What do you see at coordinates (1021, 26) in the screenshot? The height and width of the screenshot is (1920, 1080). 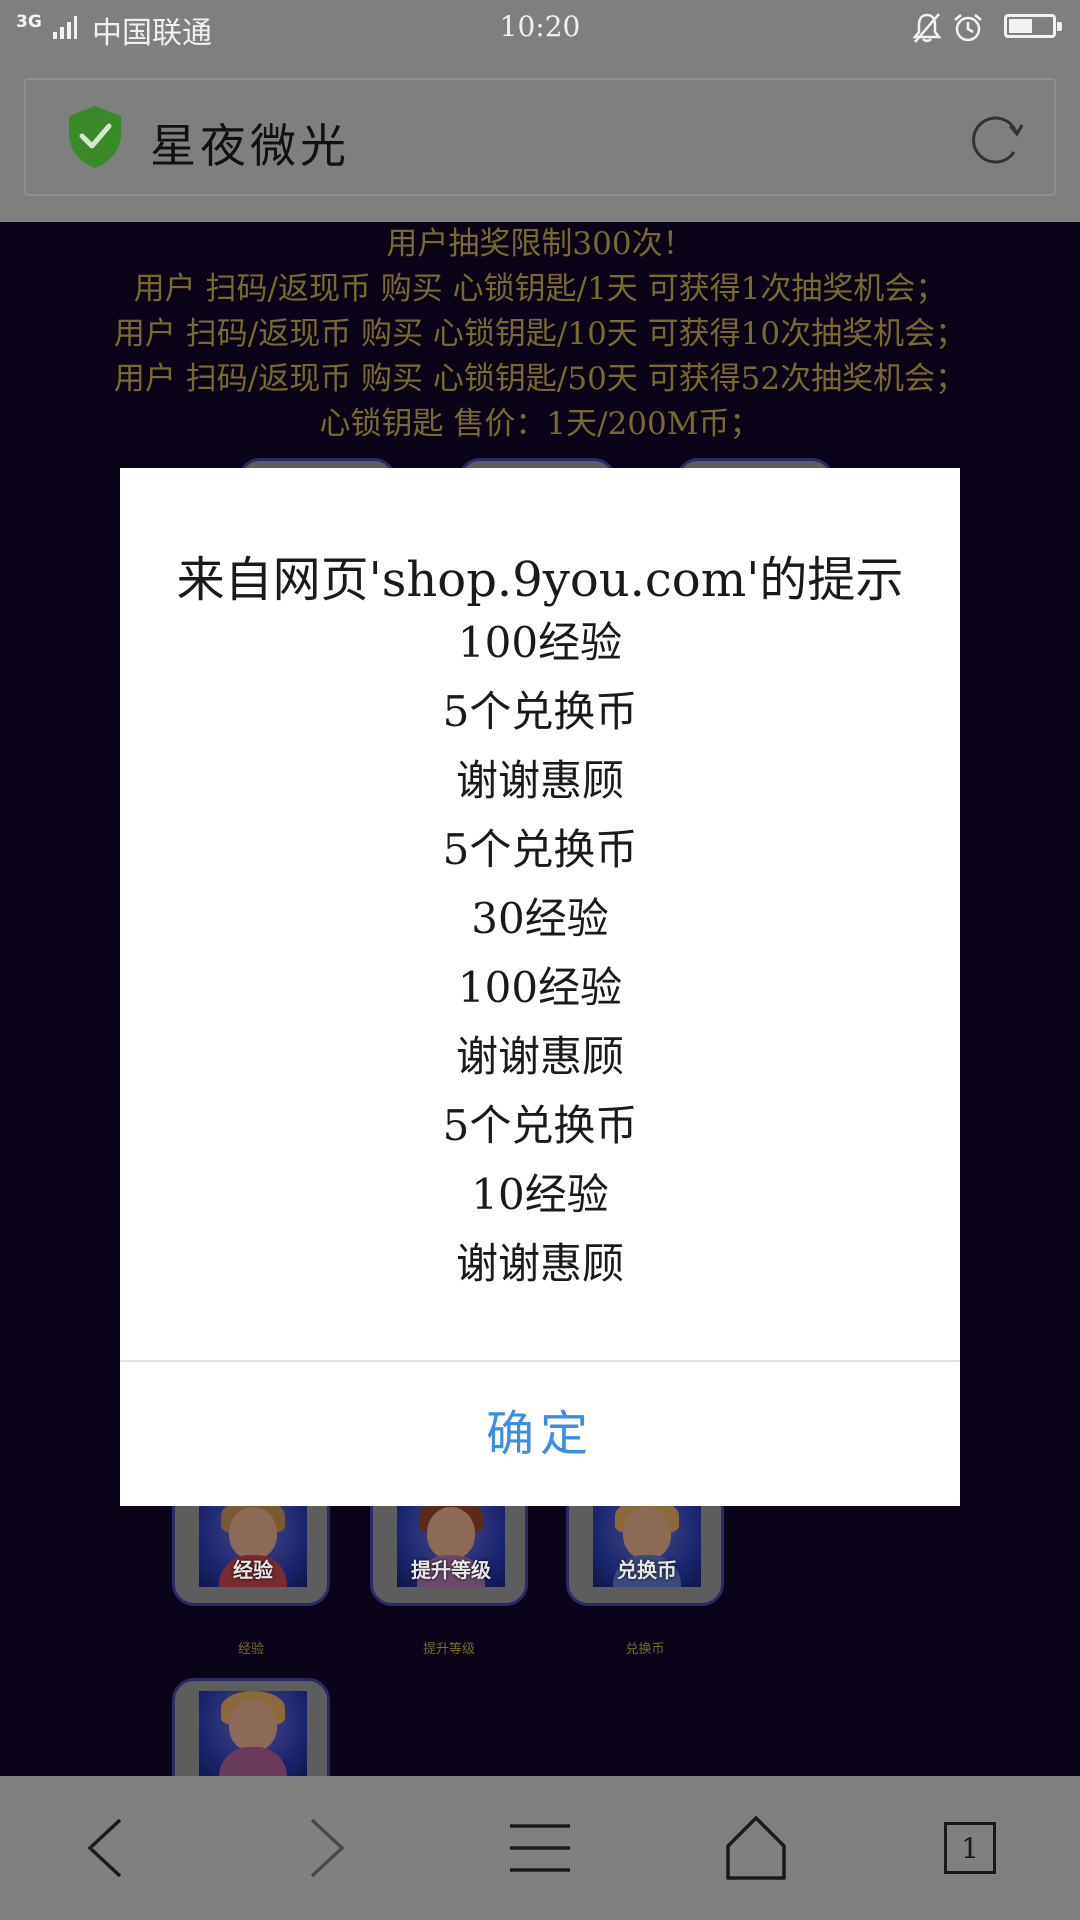 I see `battery-level` at bounding box center [1021, 26].